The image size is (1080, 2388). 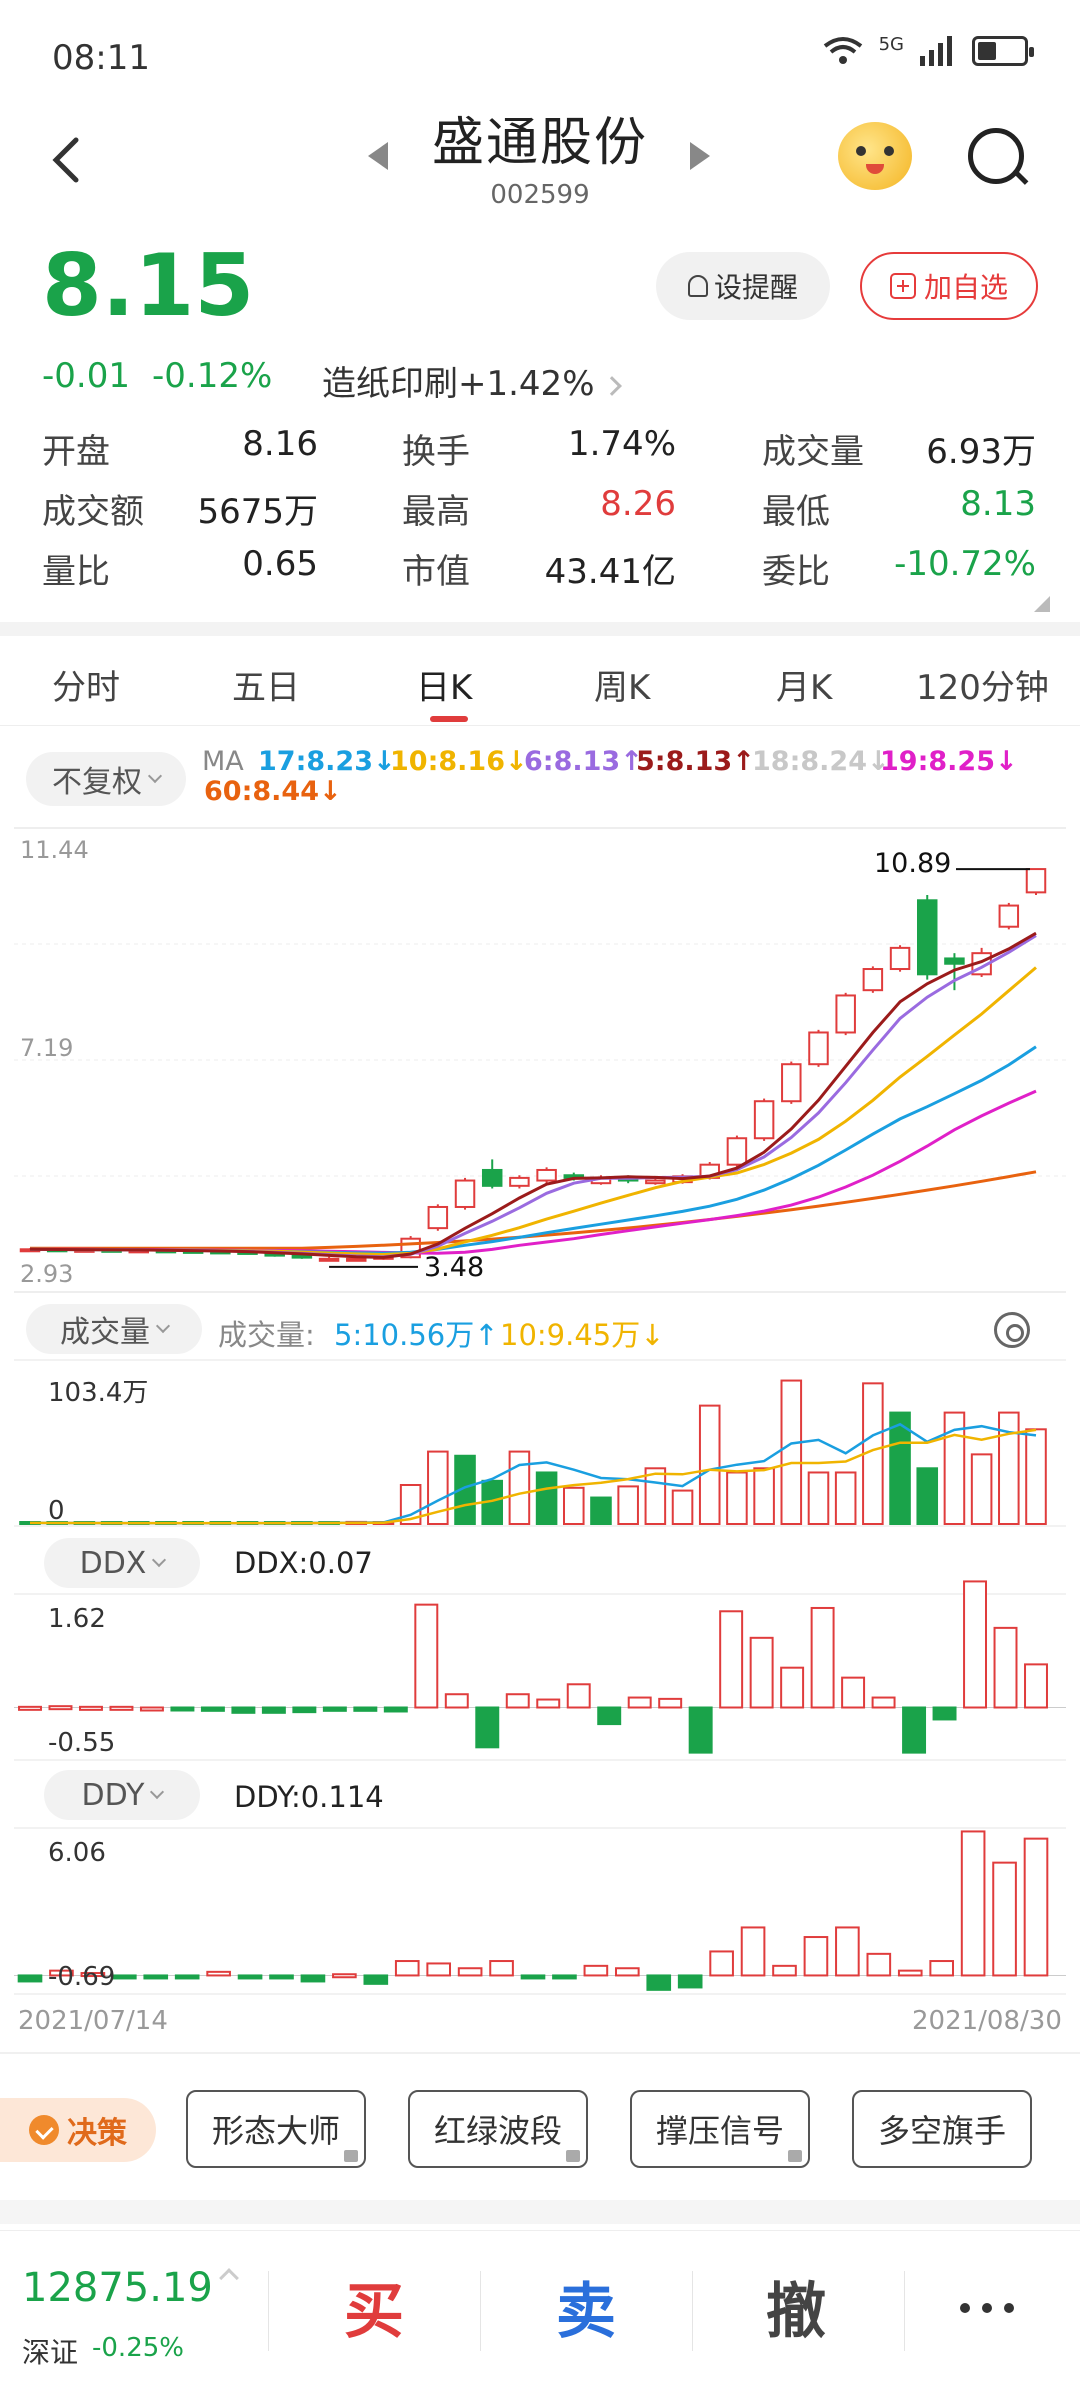 I want to click on index-value: 12875.19, so click(x=117, y=2288).